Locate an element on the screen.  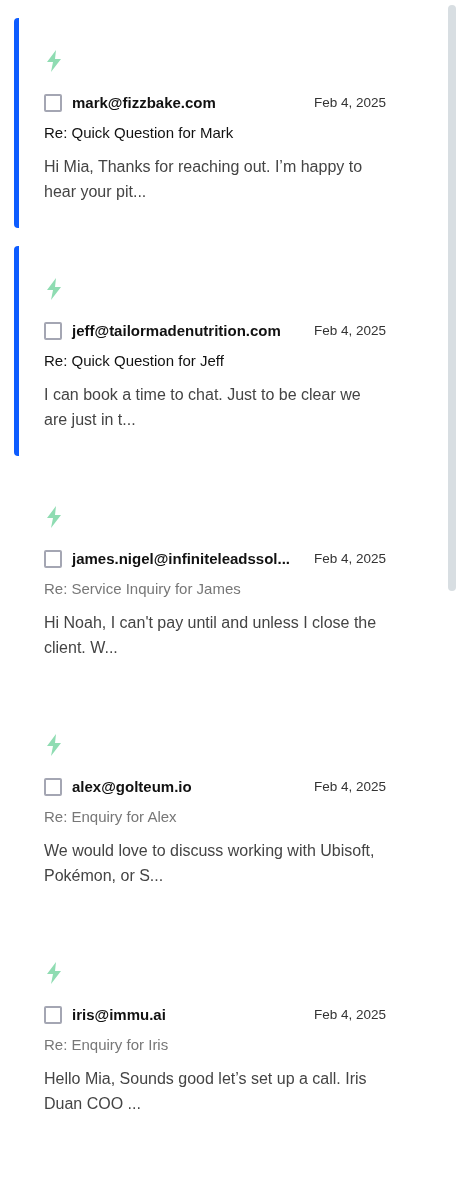
email-subject: Re: Quick Question for Jeff is located at coordinates (134, 360).